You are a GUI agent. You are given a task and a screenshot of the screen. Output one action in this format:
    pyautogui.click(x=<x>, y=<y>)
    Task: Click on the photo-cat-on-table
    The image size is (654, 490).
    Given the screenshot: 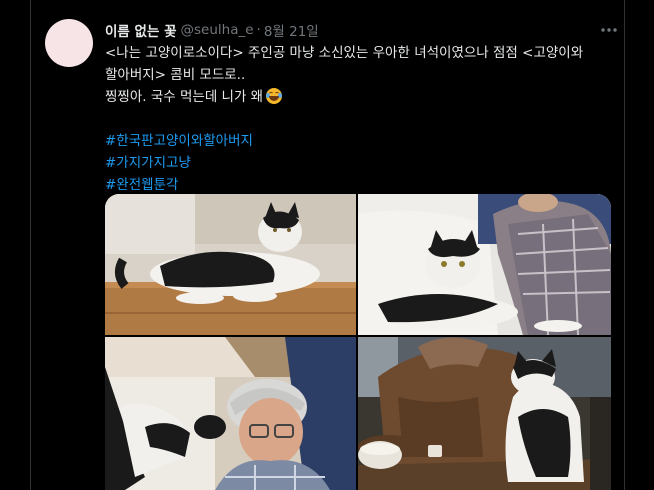 What is the action you would take?
    pyautogui.click(x=230, y=264)
    